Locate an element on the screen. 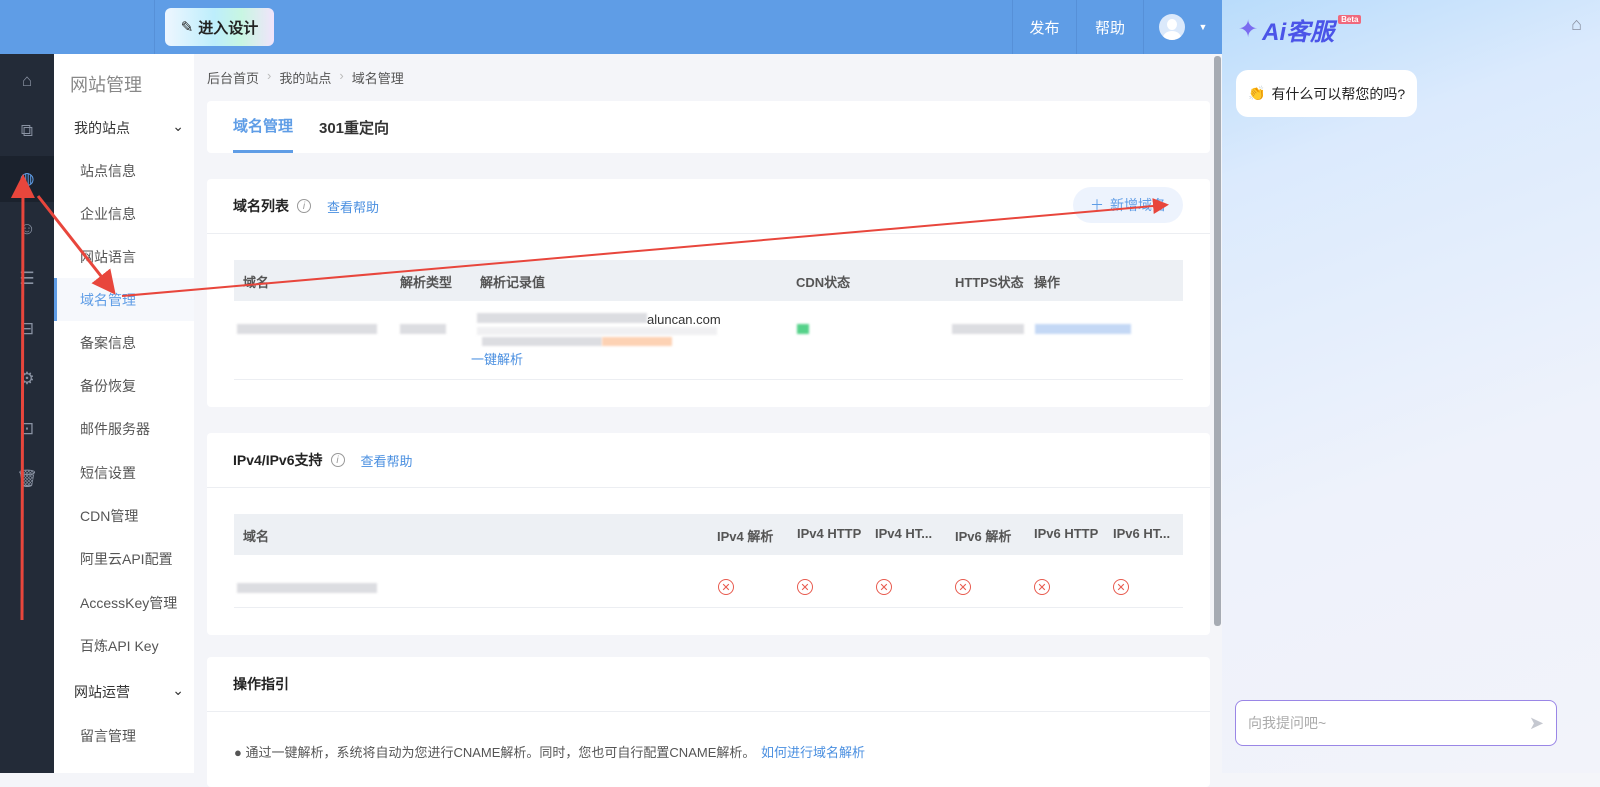 The image size is (1600, 787). breadcrumb: 后台首页 › 我的站点 › 域名管理 is located at coordinates (305, 77).